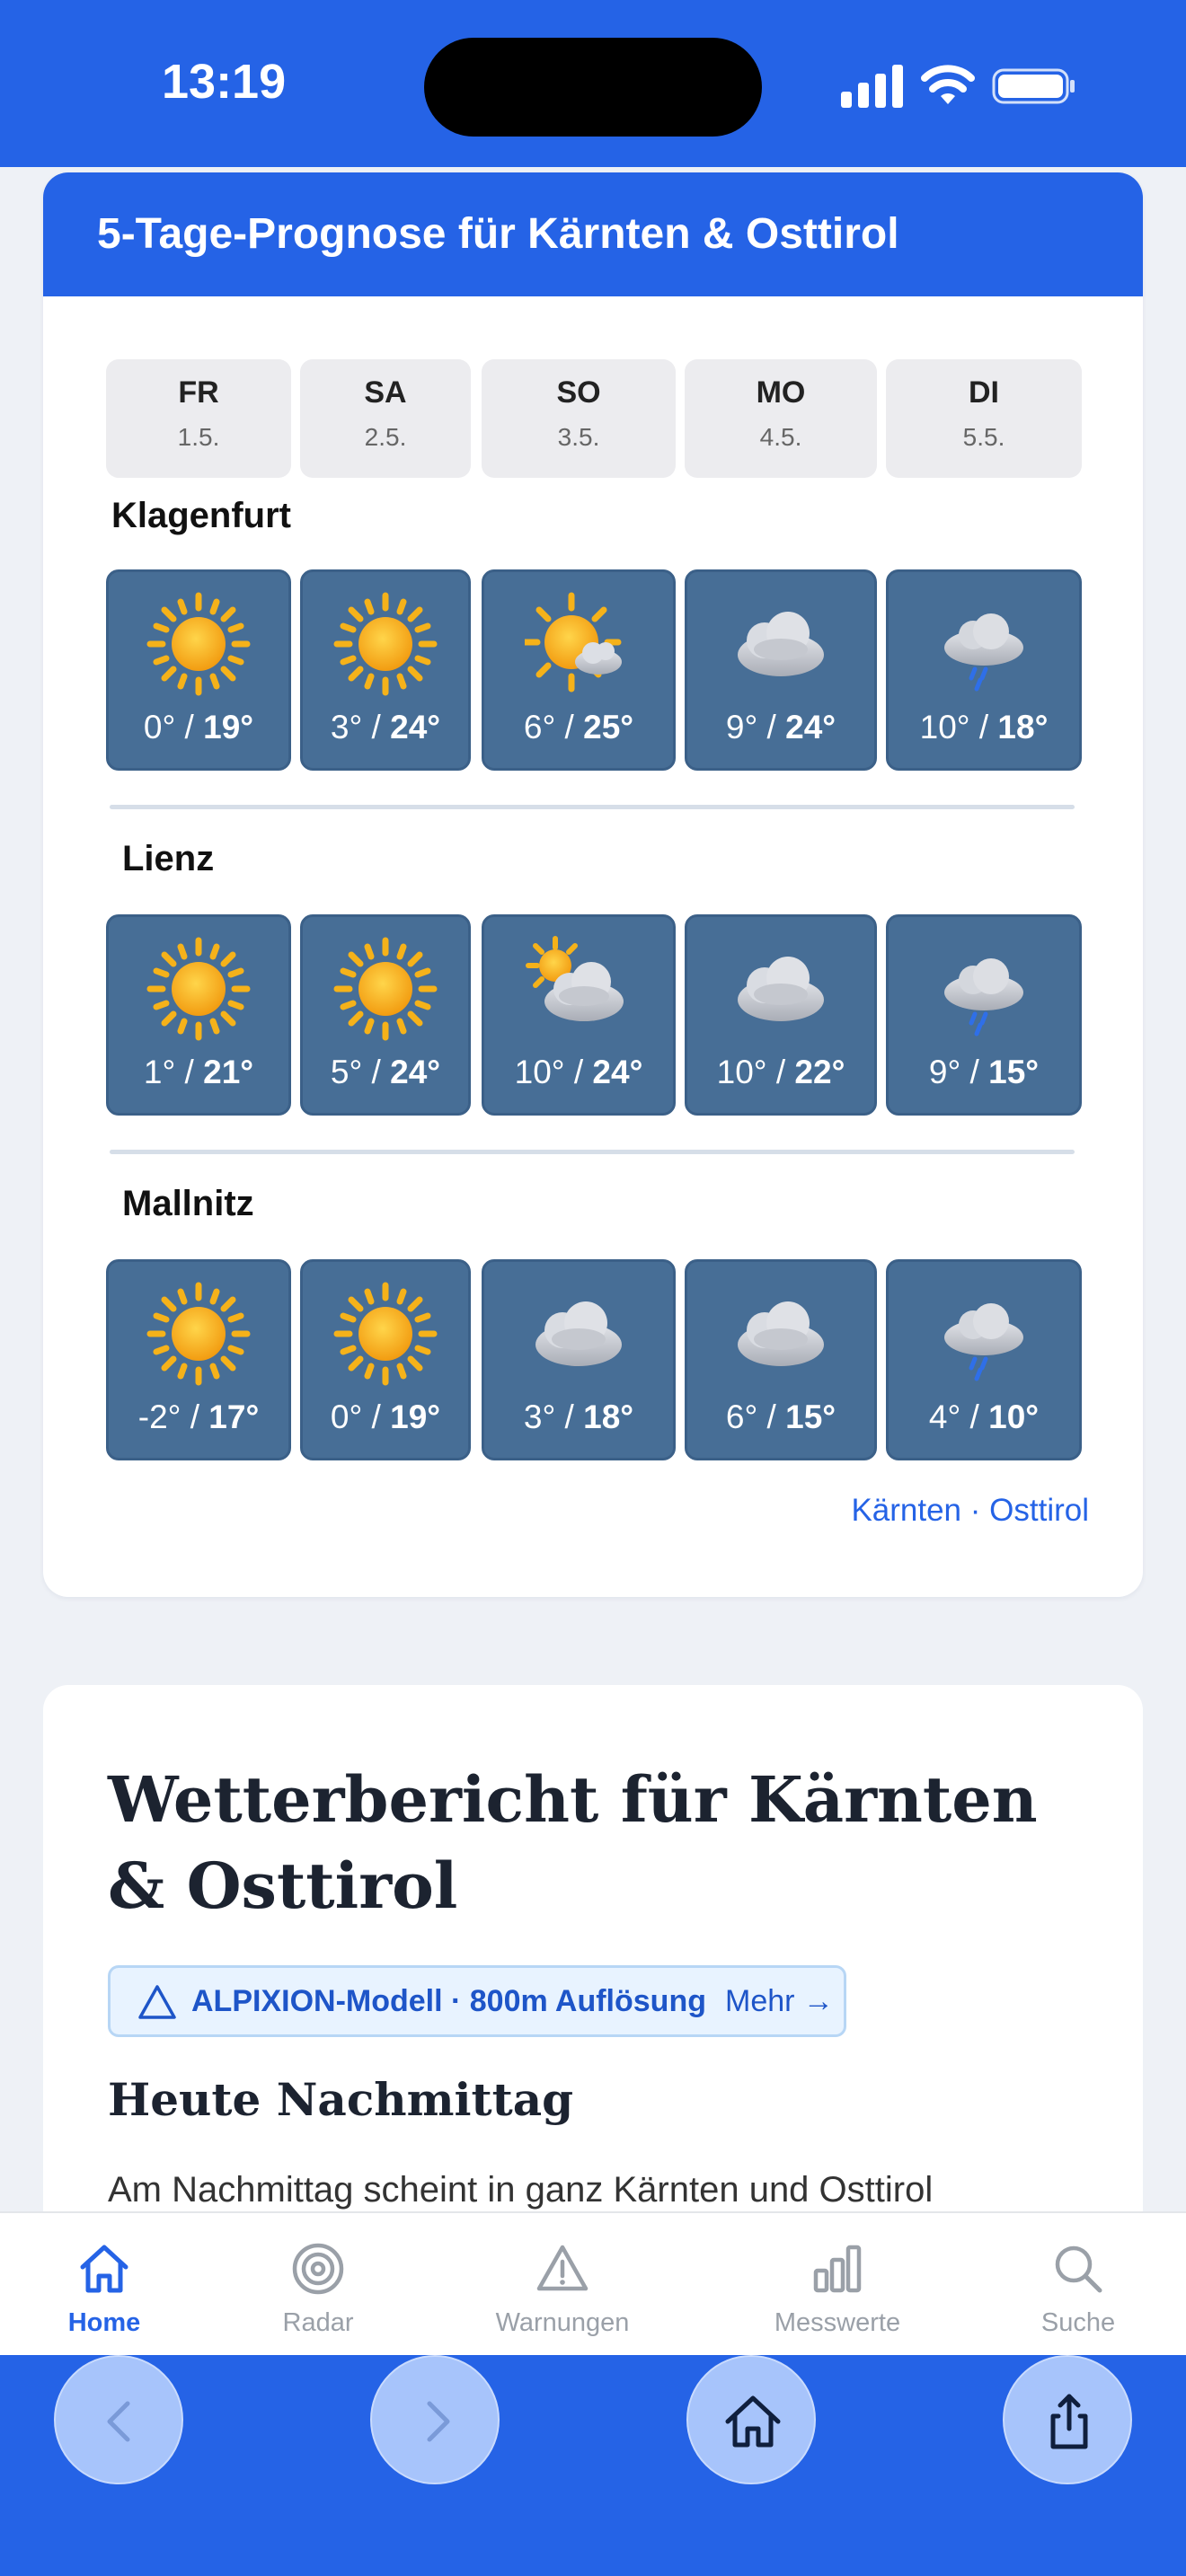  I want to click on tab-suche: Suche, so click(1078, 2285).